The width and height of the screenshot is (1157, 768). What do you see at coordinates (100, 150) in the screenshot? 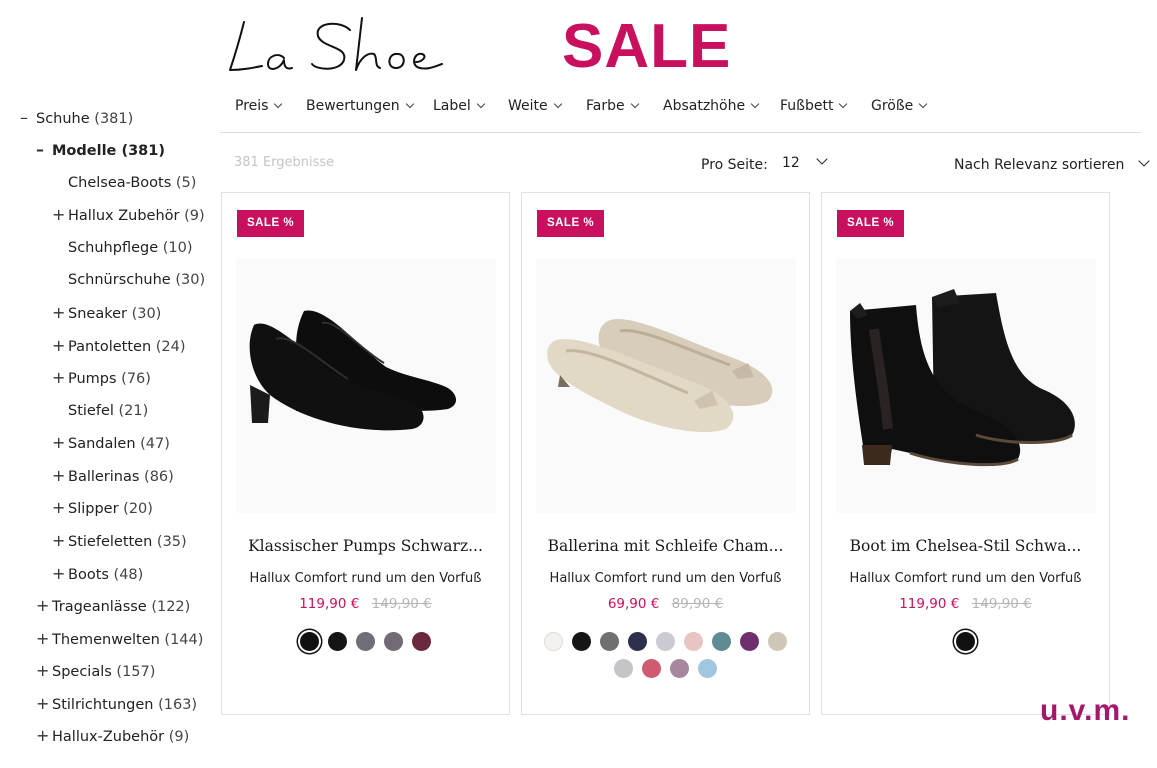
I see `category-modelle: – Modelle (381)` at bounding box center [100, 150].